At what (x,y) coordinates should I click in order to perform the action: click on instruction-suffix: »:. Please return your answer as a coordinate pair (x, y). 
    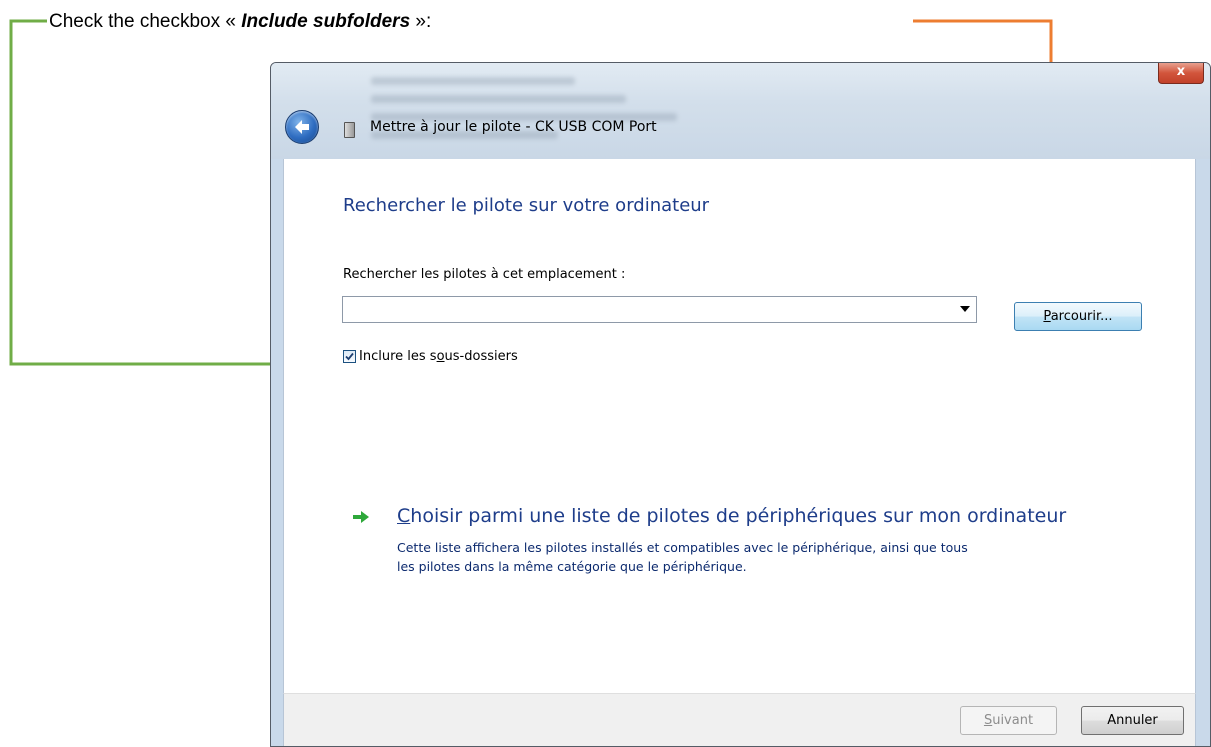
    Looking at the image, I should click on (421, 21).